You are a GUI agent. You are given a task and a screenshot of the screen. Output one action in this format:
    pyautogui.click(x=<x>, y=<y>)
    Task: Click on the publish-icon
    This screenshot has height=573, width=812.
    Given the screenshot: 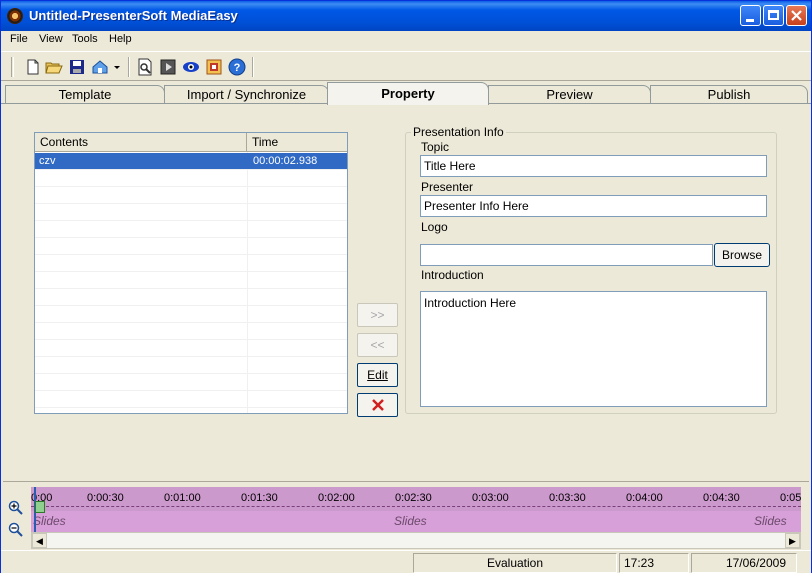 What is the action you would take?
    pyautogui.click(x=214, y=67)
    